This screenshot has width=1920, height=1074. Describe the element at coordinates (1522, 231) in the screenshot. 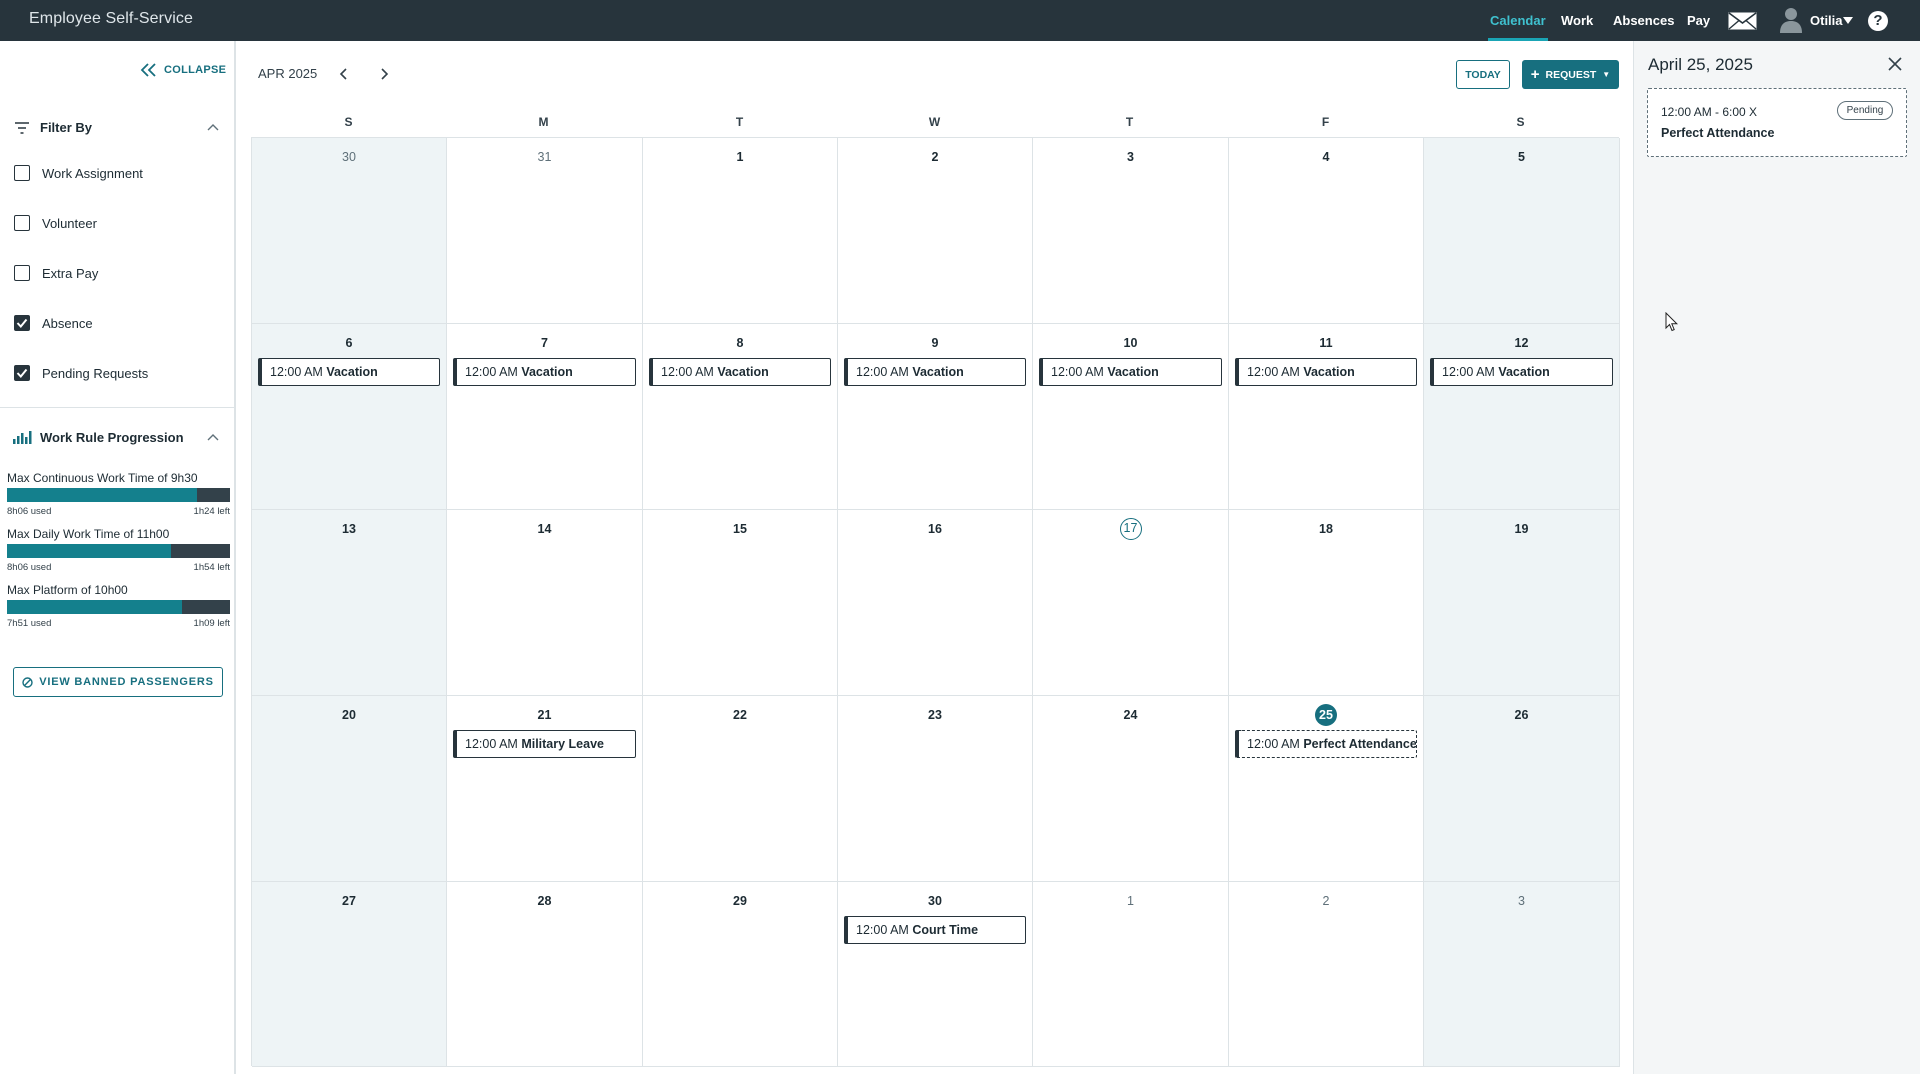

I see `calendar-day-cell: 5` at that location.